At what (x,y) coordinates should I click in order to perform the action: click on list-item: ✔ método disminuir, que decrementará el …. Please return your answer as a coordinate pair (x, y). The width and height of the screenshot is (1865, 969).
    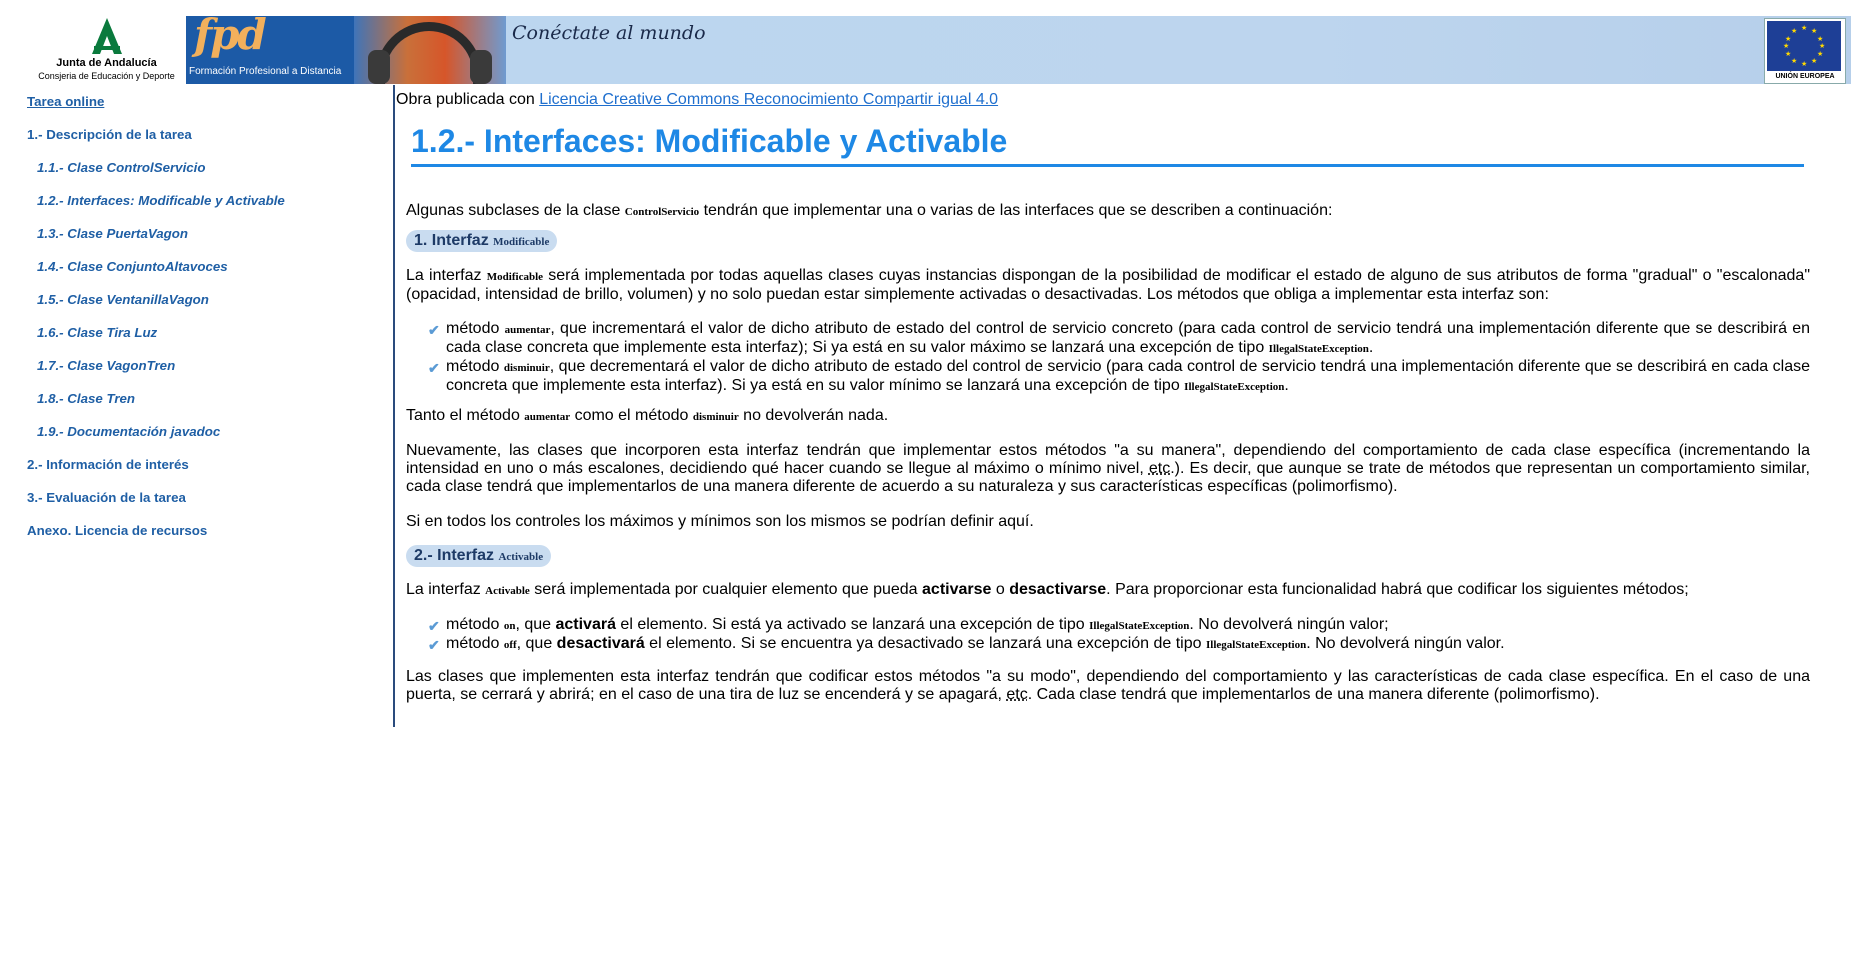
    Looking at the image, I should click on (1108, 377).